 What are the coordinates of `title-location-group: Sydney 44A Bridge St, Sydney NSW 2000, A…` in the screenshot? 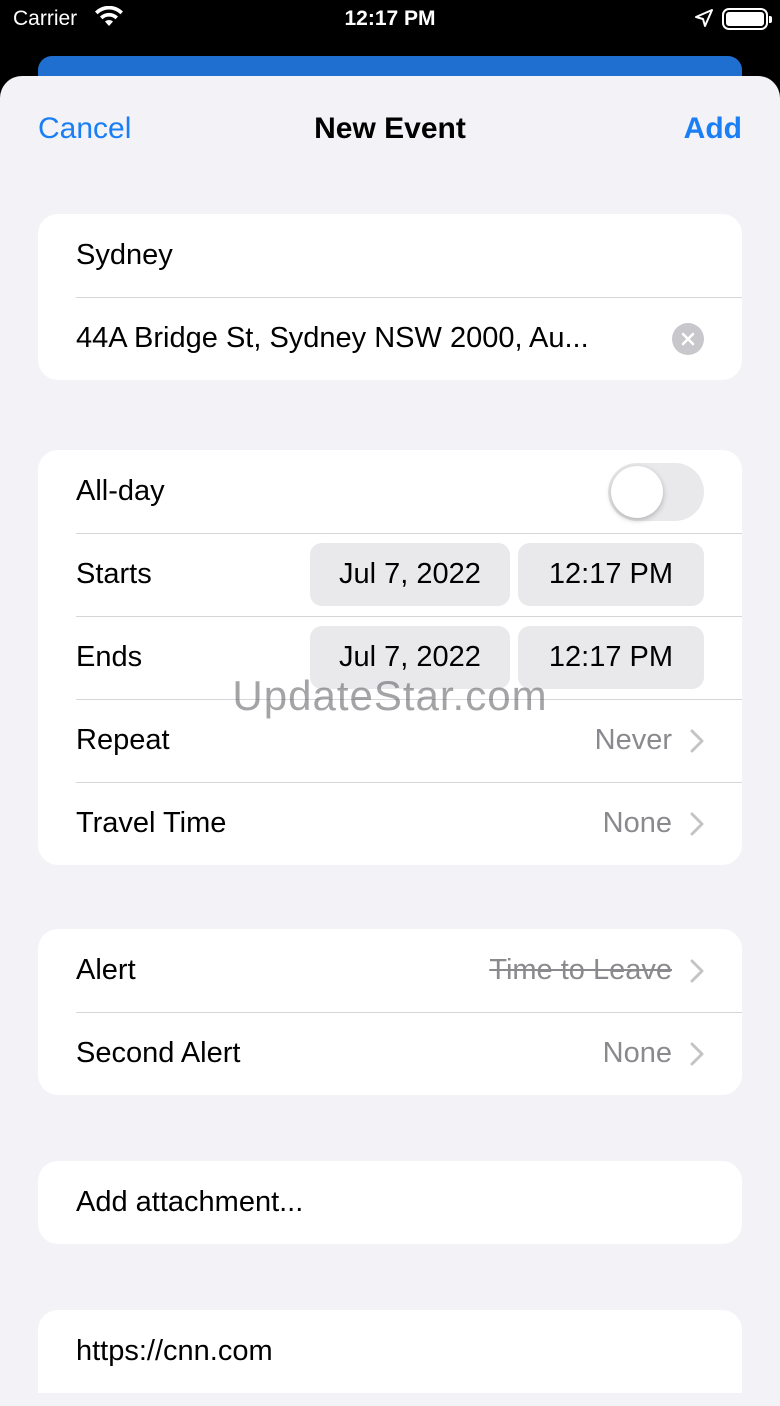 It's located at (390, 297).